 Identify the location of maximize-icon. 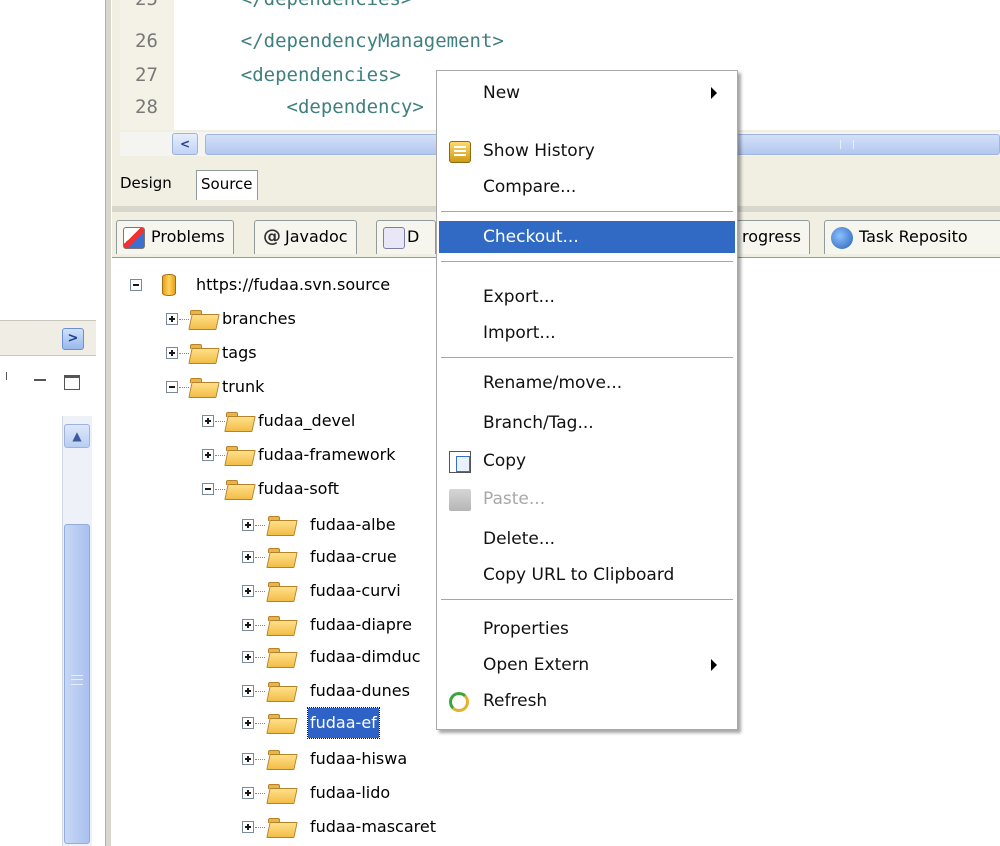
(72, 382).